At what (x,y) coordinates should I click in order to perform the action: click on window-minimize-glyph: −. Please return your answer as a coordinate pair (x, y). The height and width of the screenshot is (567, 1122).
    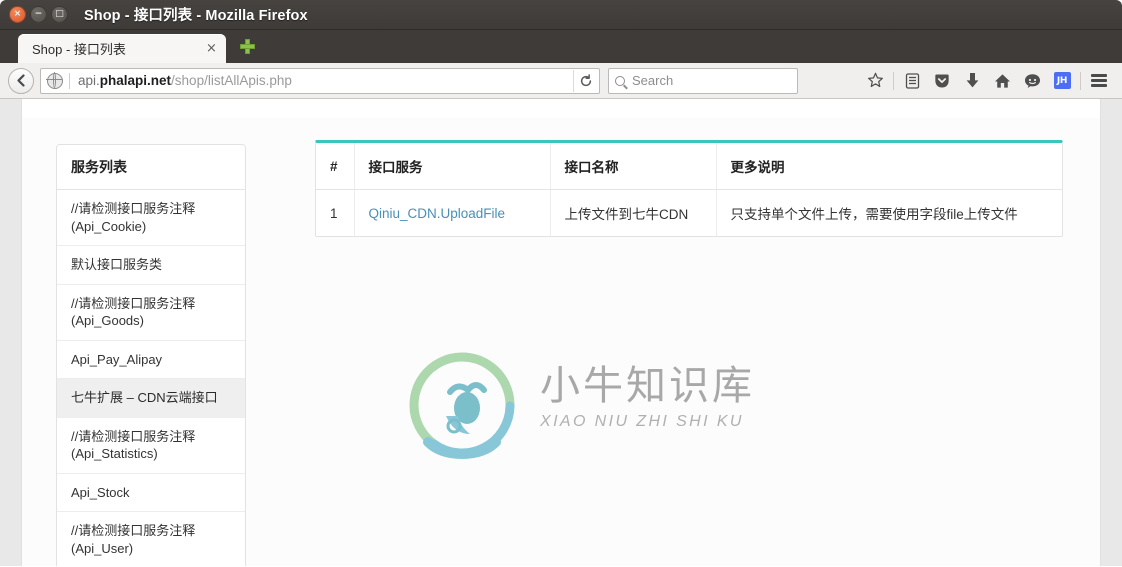
    Looking at the image, I should click on (38, 14).